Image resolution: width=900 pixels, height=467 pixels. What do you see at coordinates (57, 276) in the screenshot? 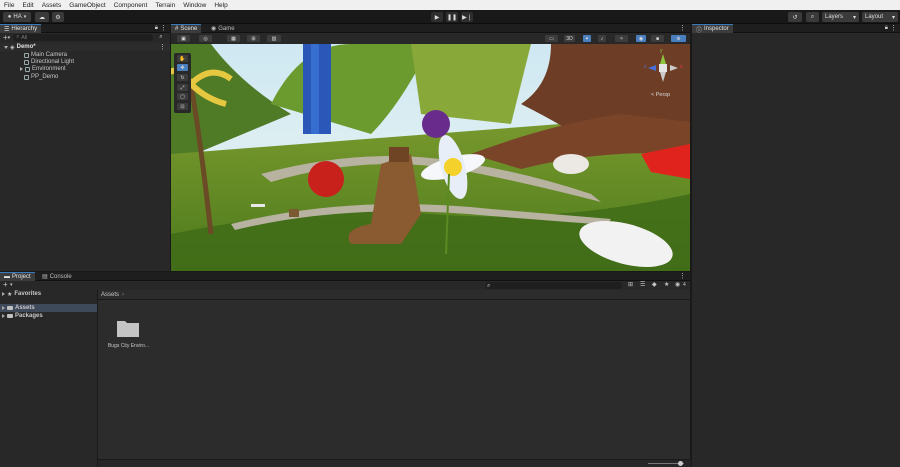
I see `tab-console: ▤ Console` at bounding box center [57, 276].